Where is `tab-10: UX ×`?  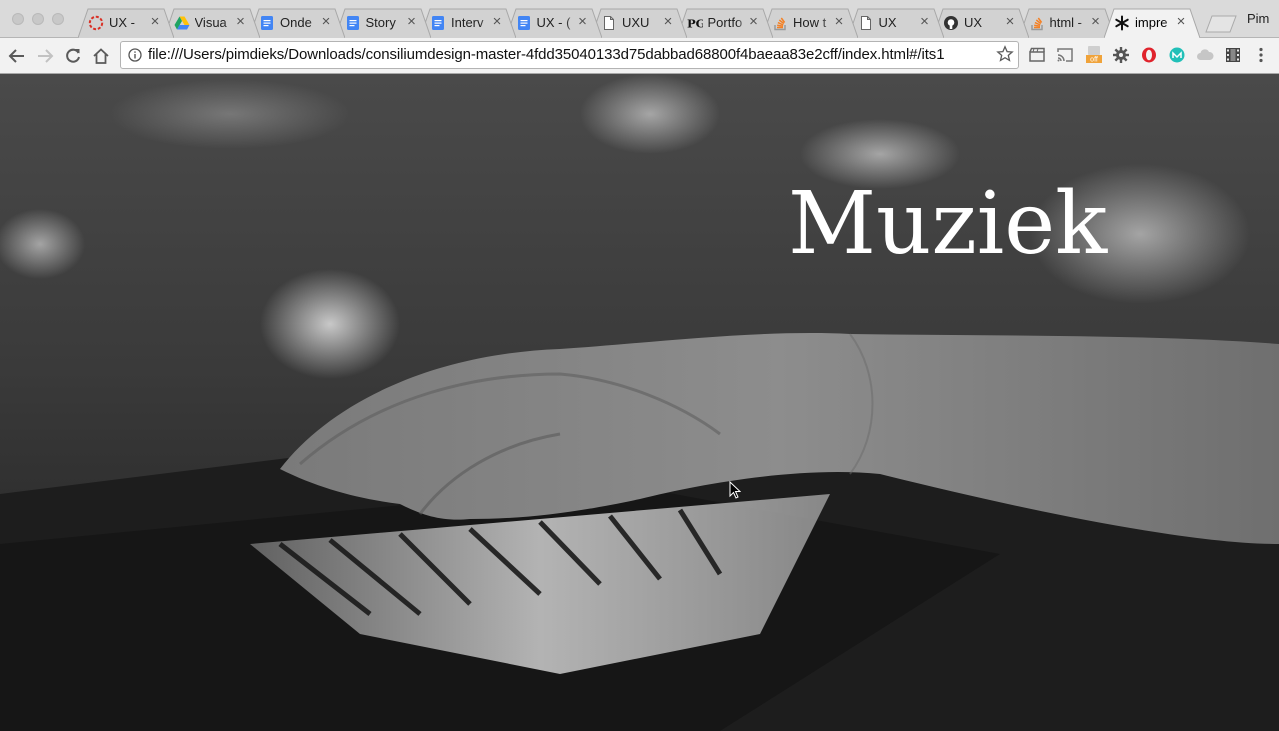
tab-10: UX × is located at coordinates (981, 23).